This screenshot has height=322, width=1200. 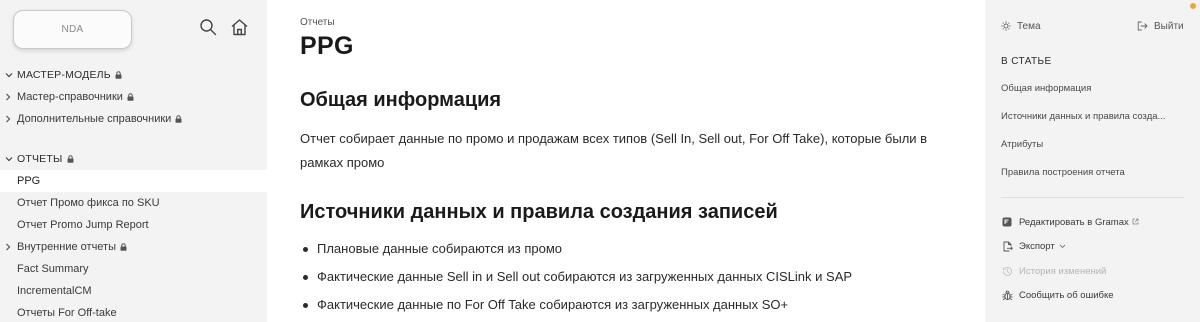 What do you see at coordinates (401, 100) in the screenshot?
I see `section-heading-general-info: Общая информация` at bounding box center [401, 100].